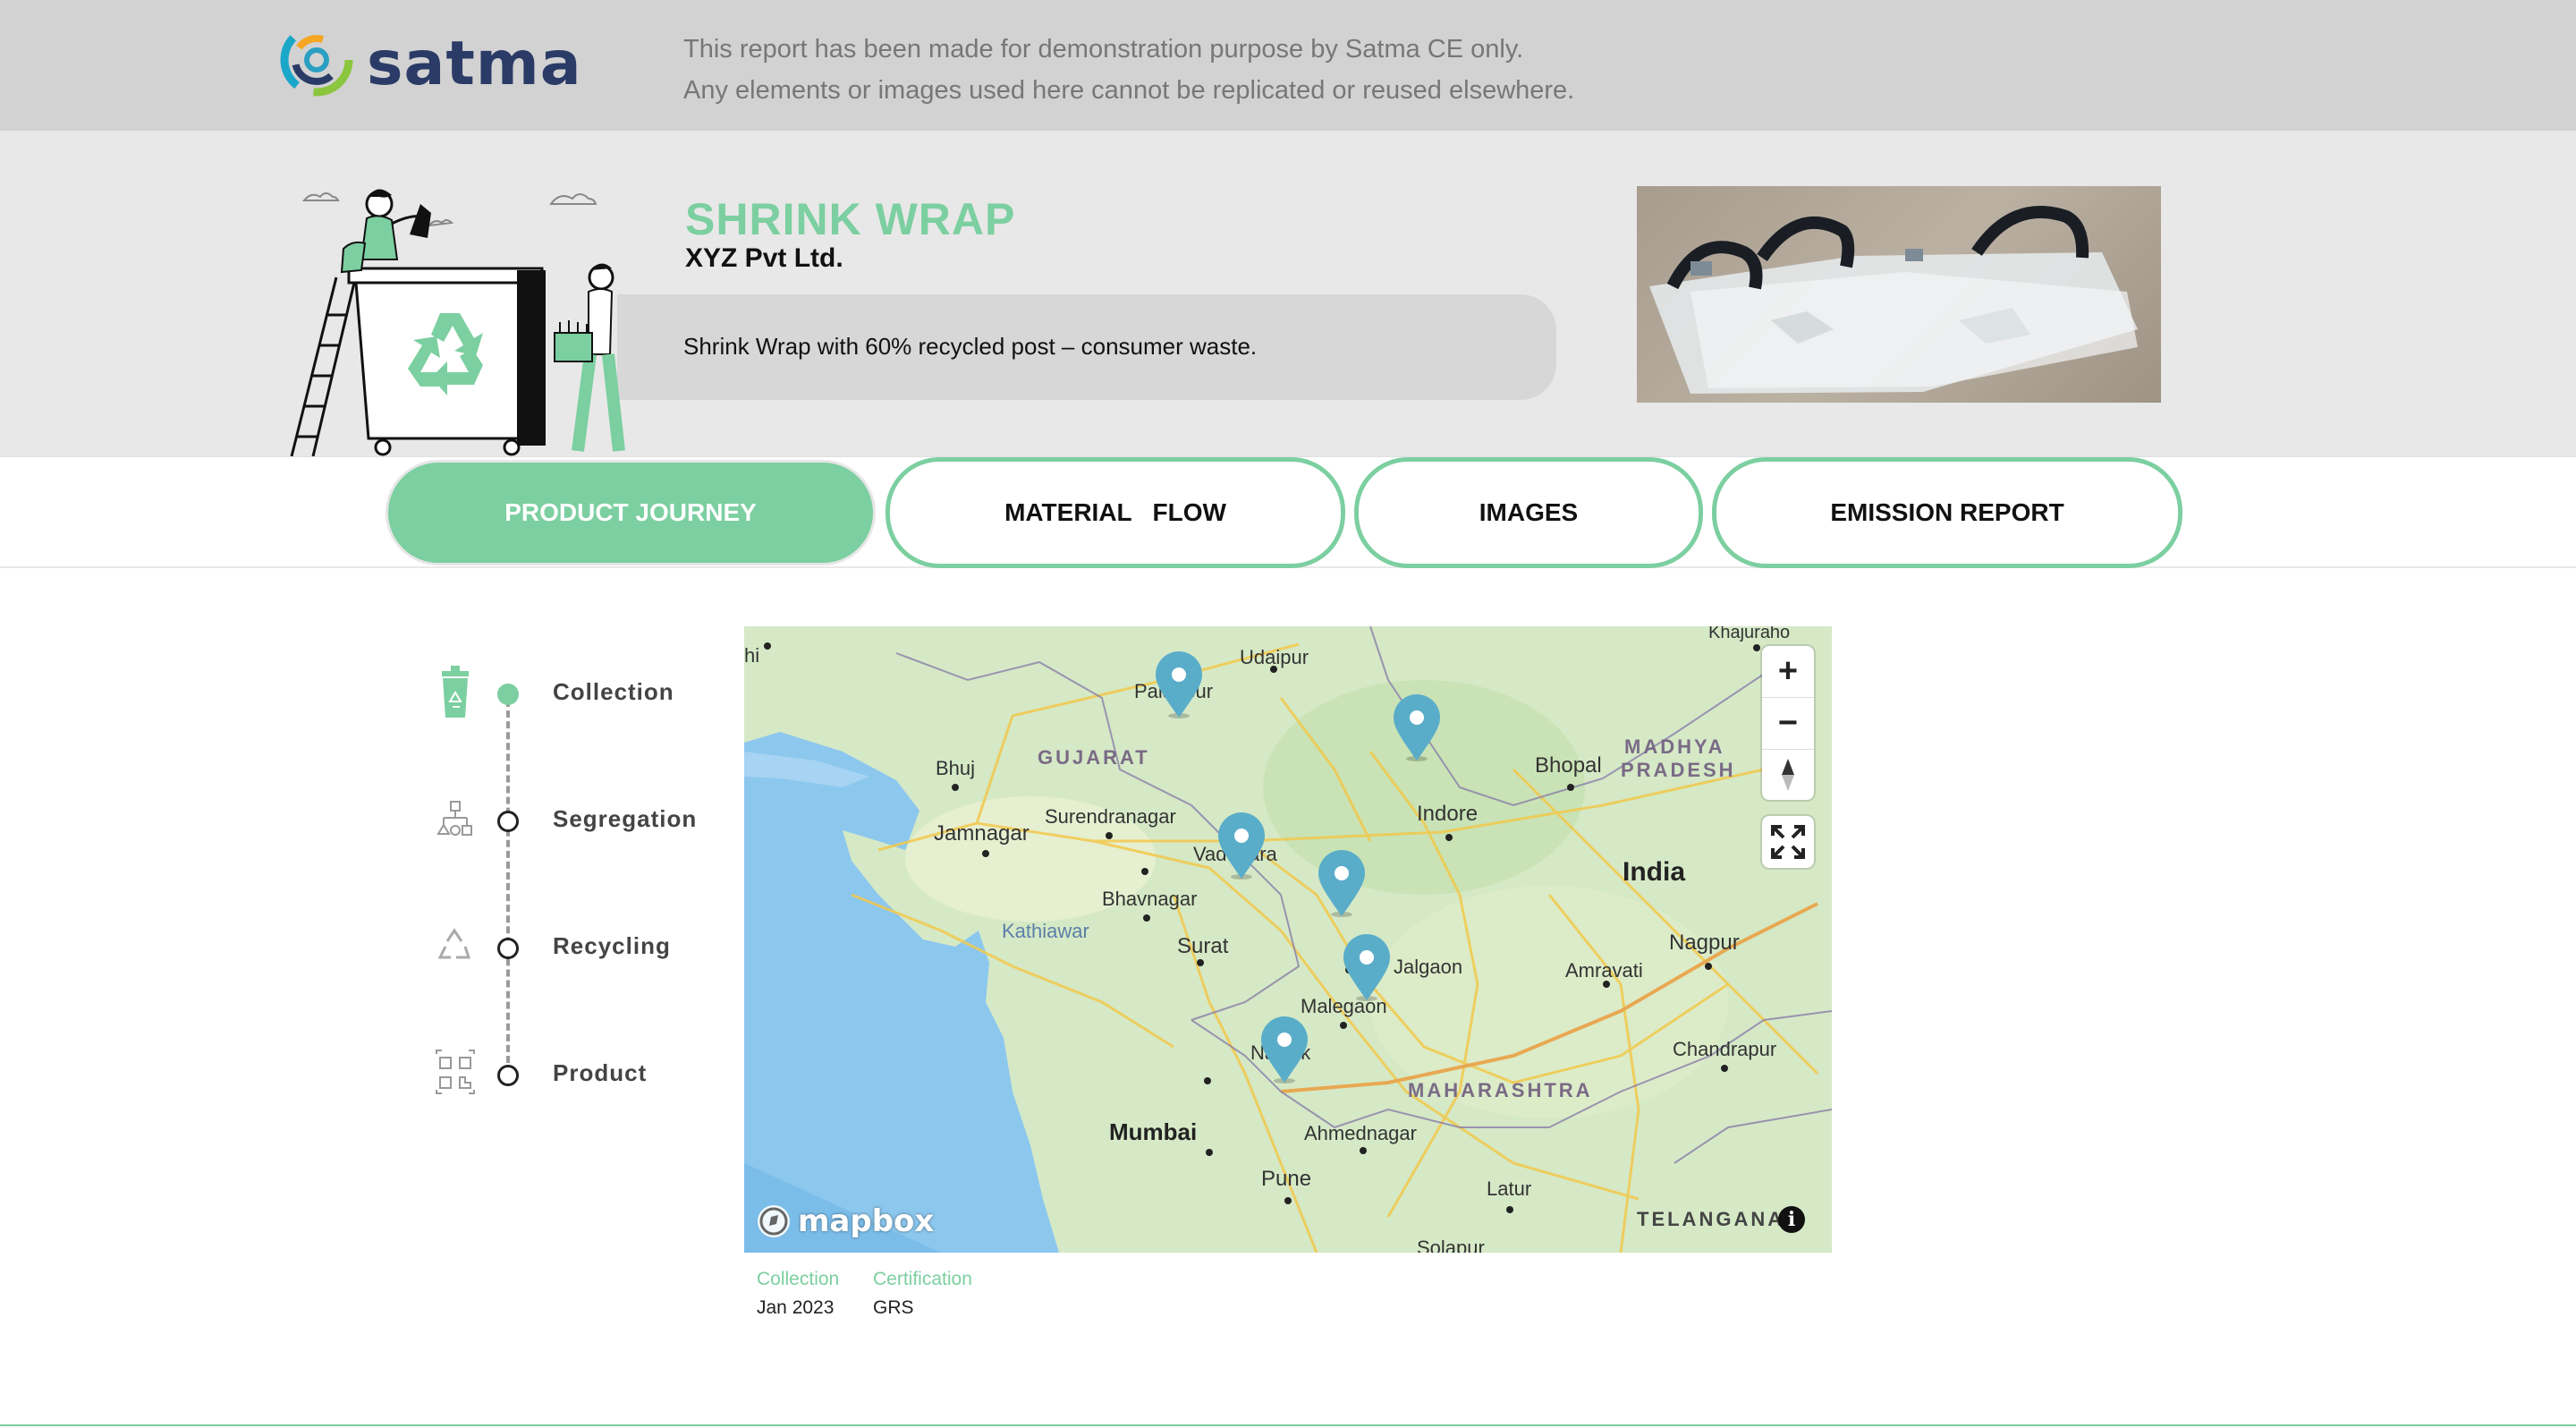 This screenshot has width=2576, height=1428. I want to click on map-label: Ahmednagar, so click(1360, 1133).